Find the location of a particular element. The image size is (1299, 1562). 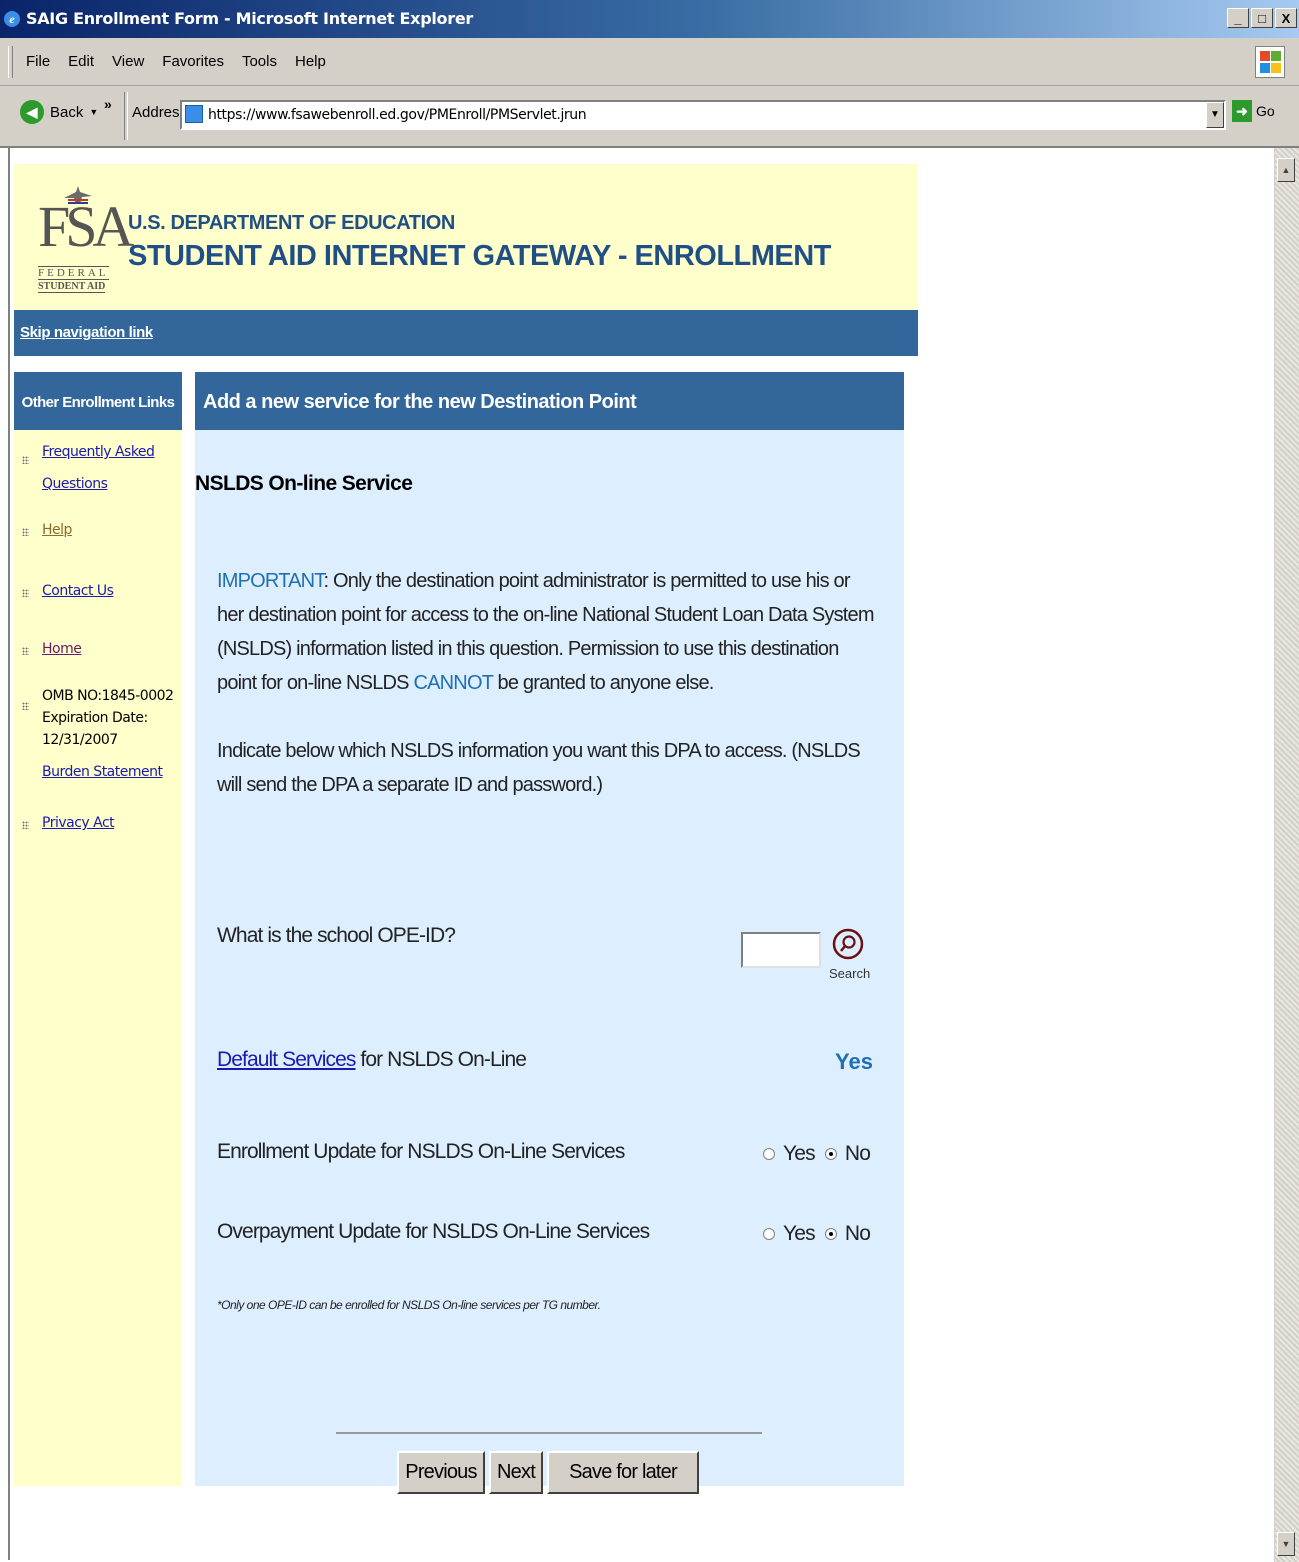

skip-navigation-link: Skip navigation link is located at coordinates (86, 332).